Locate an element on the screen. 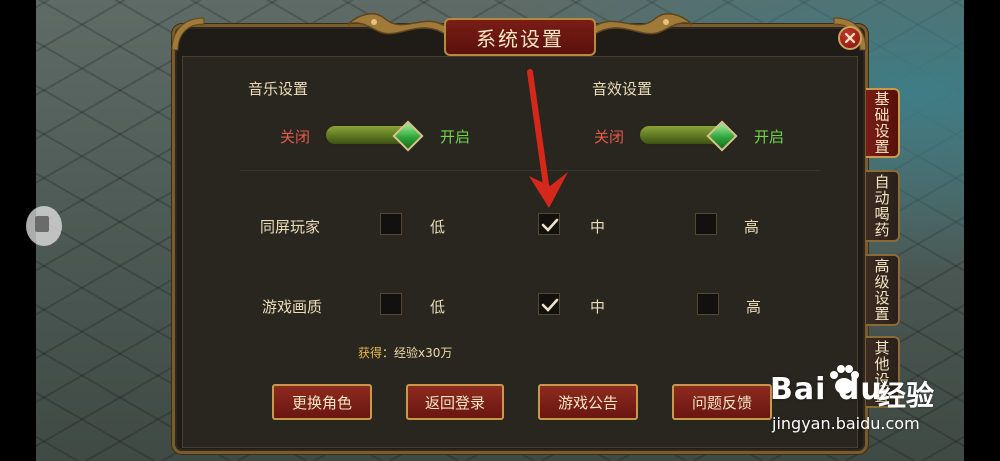 This screenshot has width=1000, height=461. music-on-label: 开启 is located at coordinates (455, 137).